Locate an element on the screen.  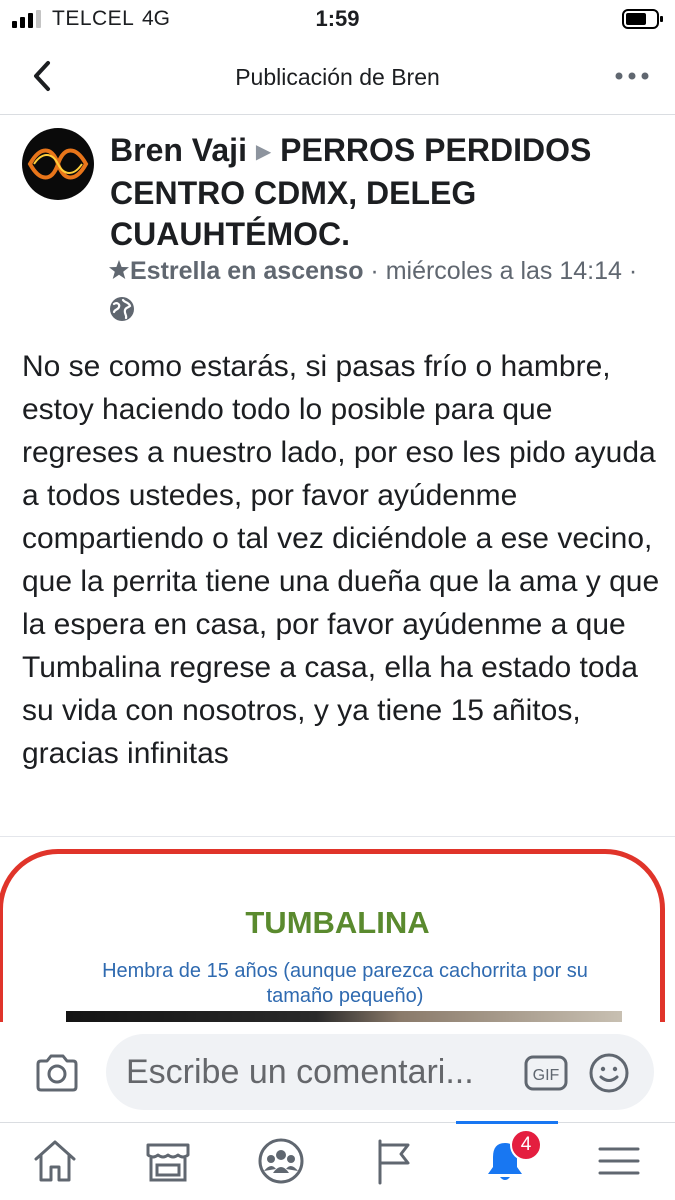
comment-input: Escribe un comentari... GIF is located at coordinates (380, 1072).